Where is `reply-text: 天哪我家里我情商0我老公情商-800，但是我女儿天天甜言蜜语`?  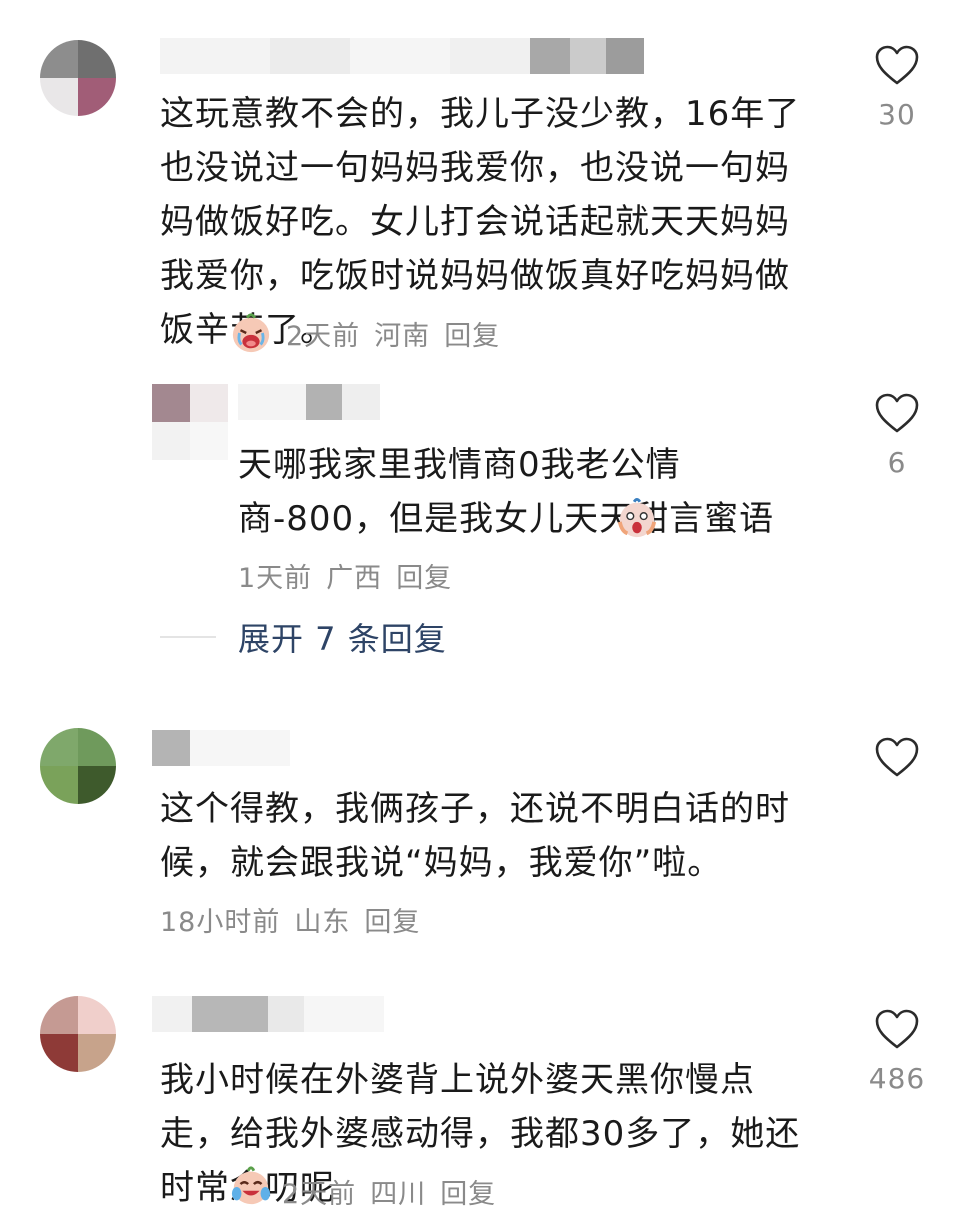
reply-text: 天哪我家里我情商0我老公情商-800，但是我女儿天天甜言蜜语 is located at coordinates (528, 492).